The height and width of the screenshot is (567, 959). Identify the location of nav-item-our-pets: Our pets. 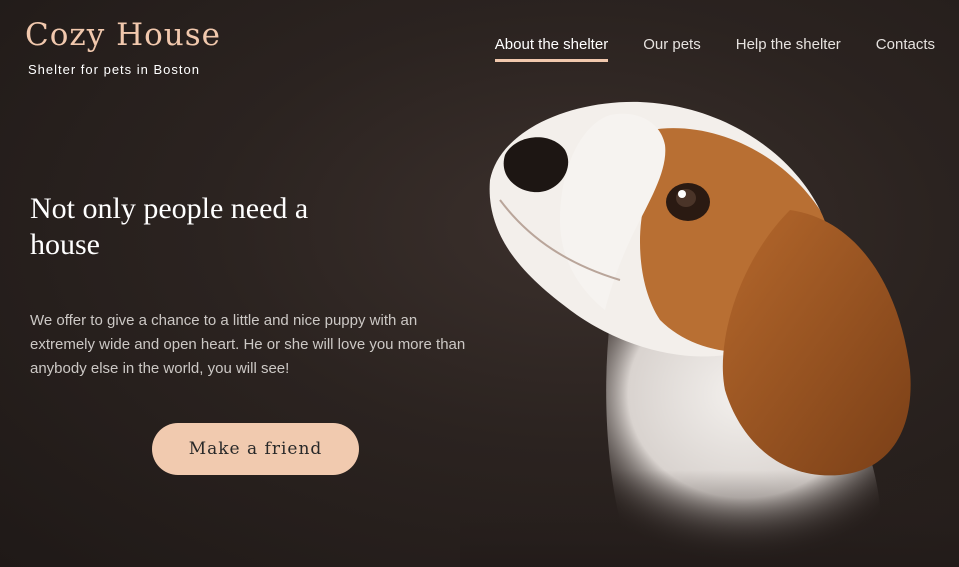
(672, 49).